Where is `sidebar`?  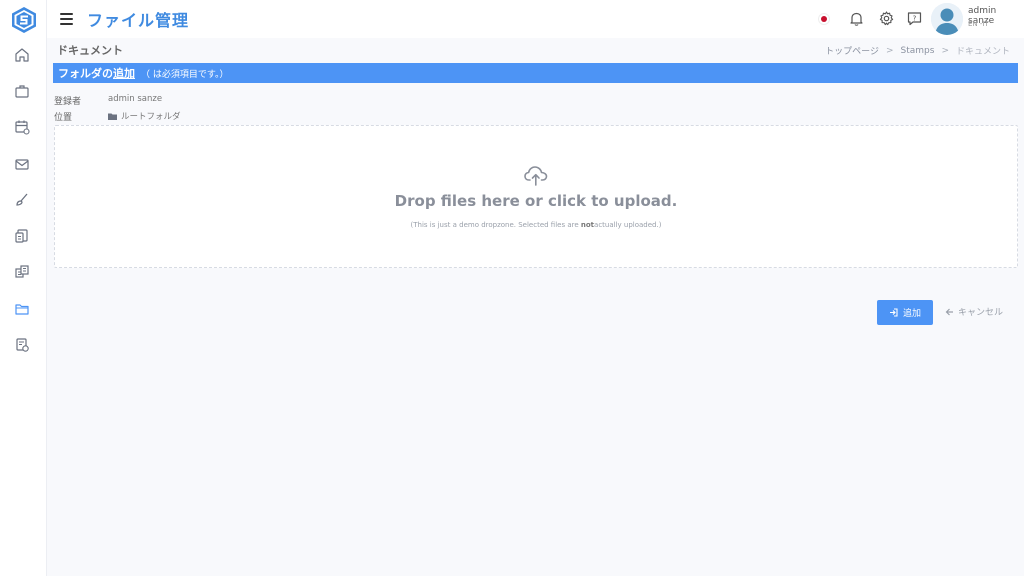 sidebar is located at coordinates (23, 288).